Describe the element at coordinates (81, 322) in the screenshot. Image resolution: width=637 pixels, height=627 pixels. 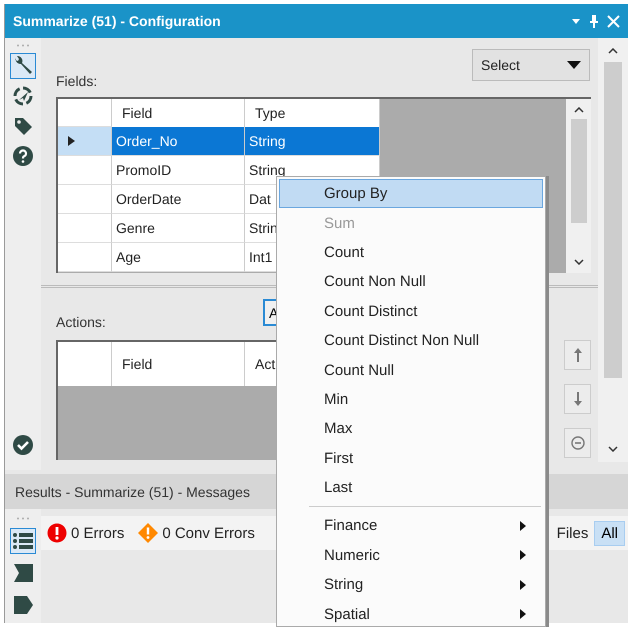
I see `actions-label: Actions:` at that location.